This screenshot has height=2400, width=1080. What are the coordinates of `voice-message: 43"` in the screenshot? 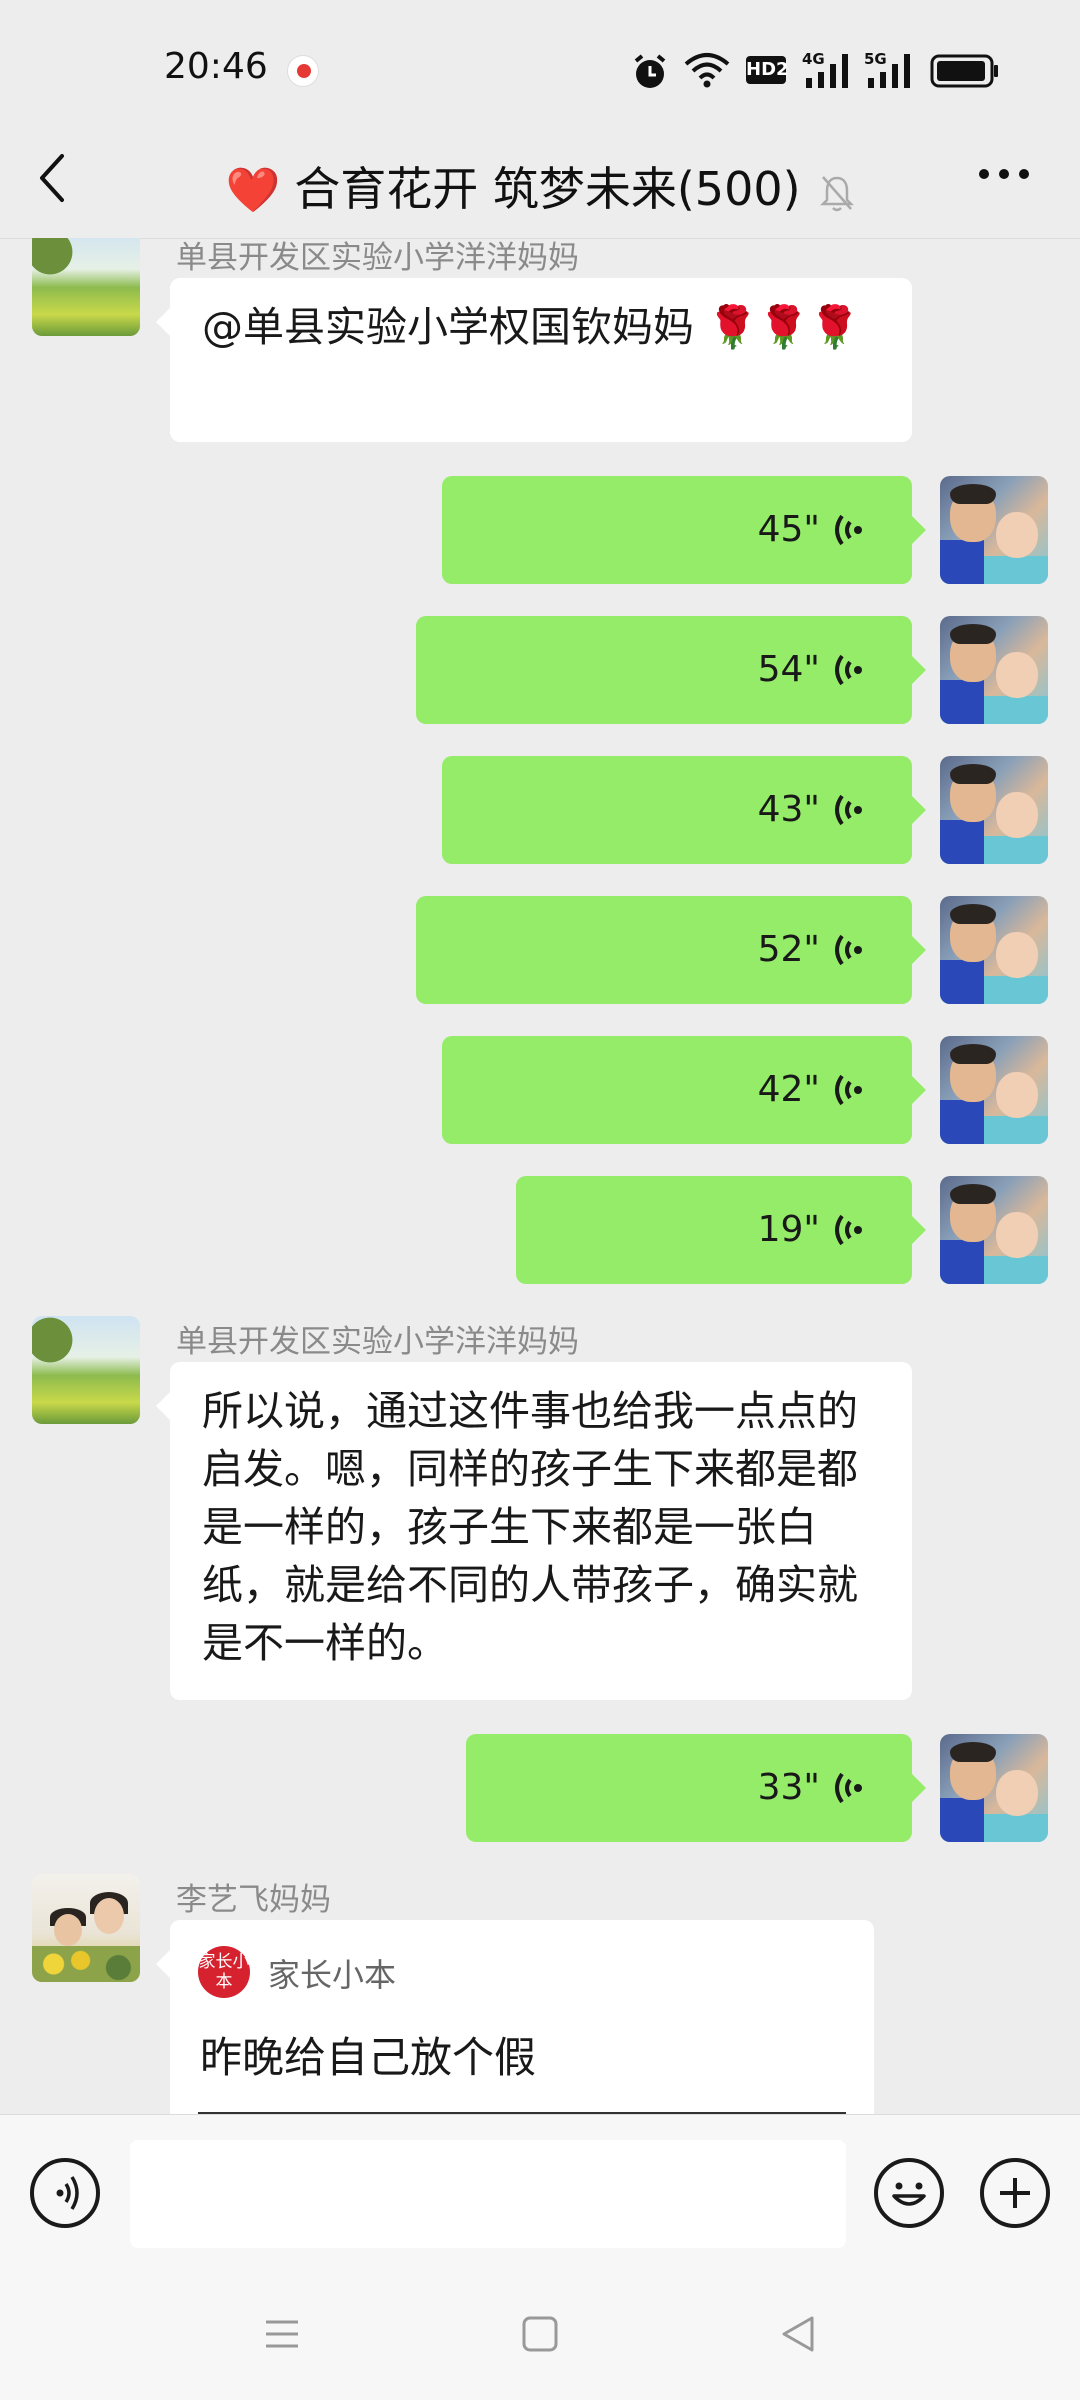 It's located at (684, 810).